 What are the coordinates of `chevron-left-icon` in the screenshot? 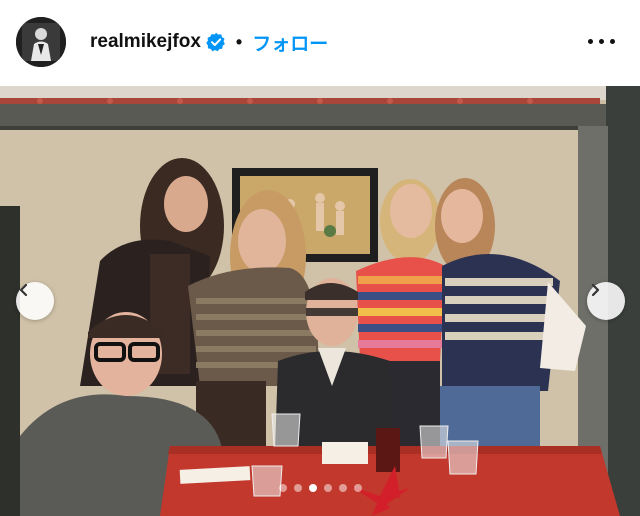 It's located at (23, 290).